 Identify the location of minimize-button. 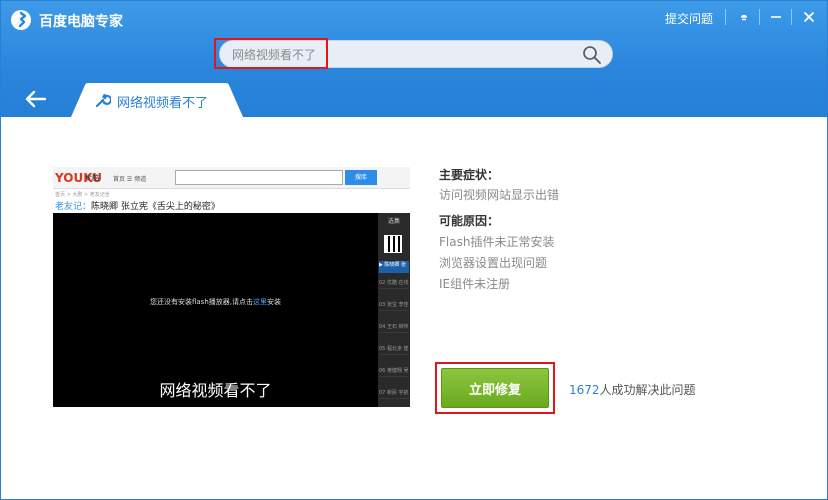
(776, 17).